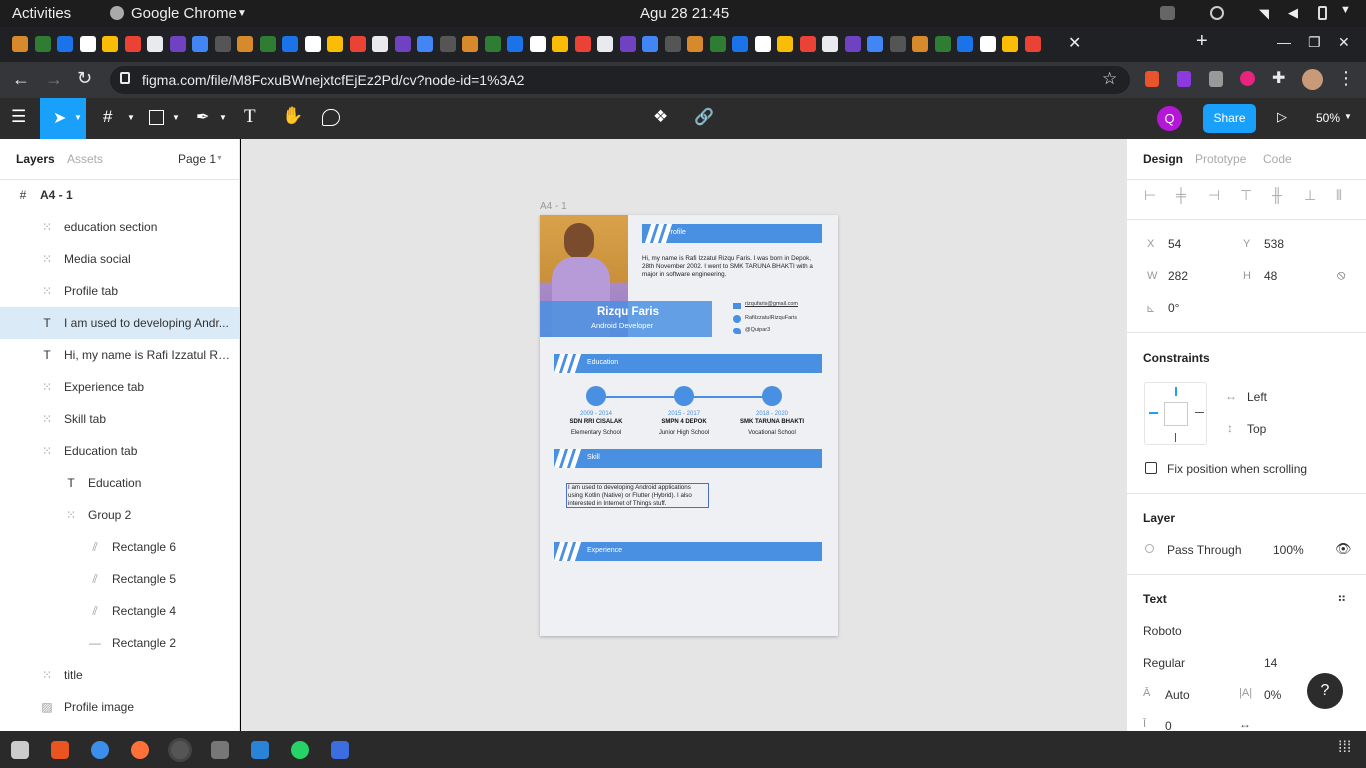  Describe the element at coordinates (1256, 429) in the screenshot. I see `vertical-constraint-select: Top` at that location.